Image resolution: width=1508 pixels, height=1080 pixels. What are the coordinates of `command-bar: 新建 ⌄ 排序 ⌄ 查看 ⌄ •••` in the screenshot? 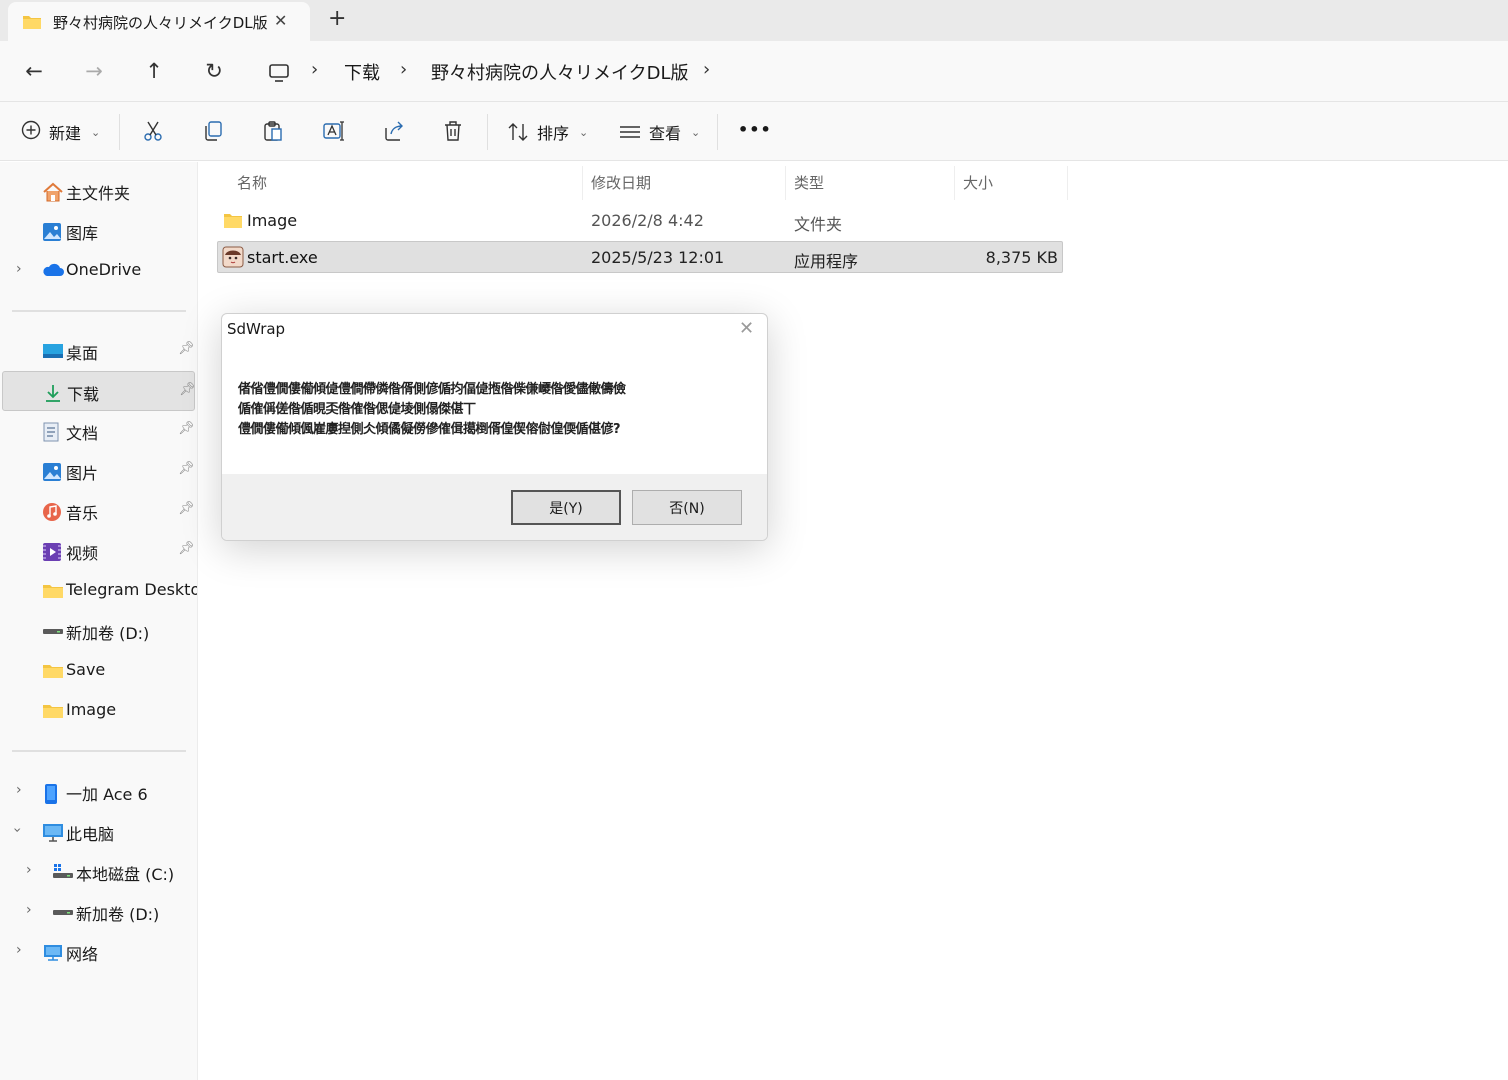 It's located at (754, 131).